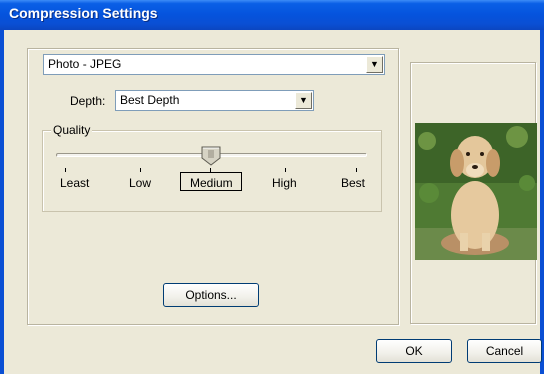 This screenshot has width=544, height=374. What do you see at coordinates (476, 191) in the screenshot?
I see `preview-image` at bounding box center [476, 191].